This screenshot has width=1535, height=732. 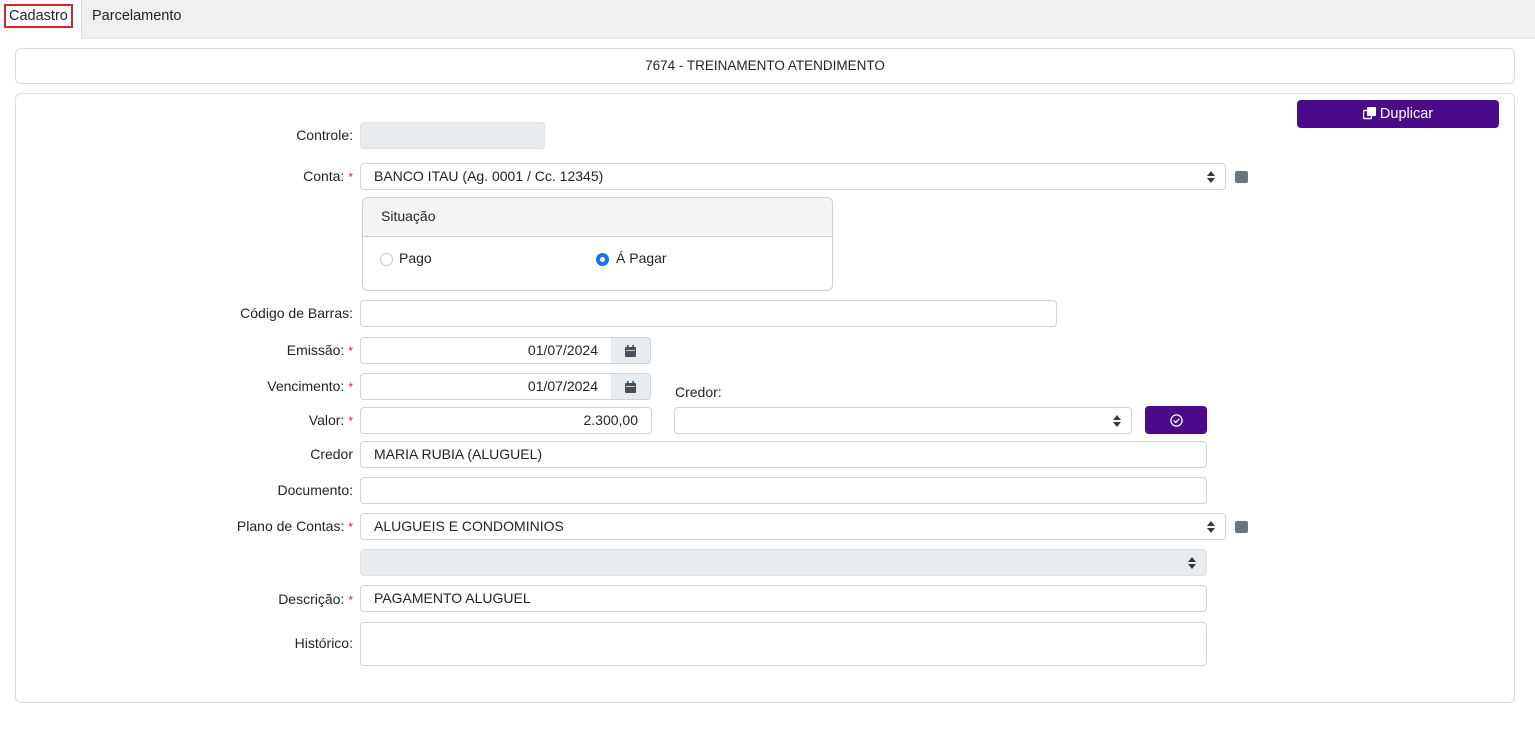 What do you see at coordinates (38, 16) in the screenshot?
I see `tab-cadastro-label: Cadastro` at bounding box center [38, 16].